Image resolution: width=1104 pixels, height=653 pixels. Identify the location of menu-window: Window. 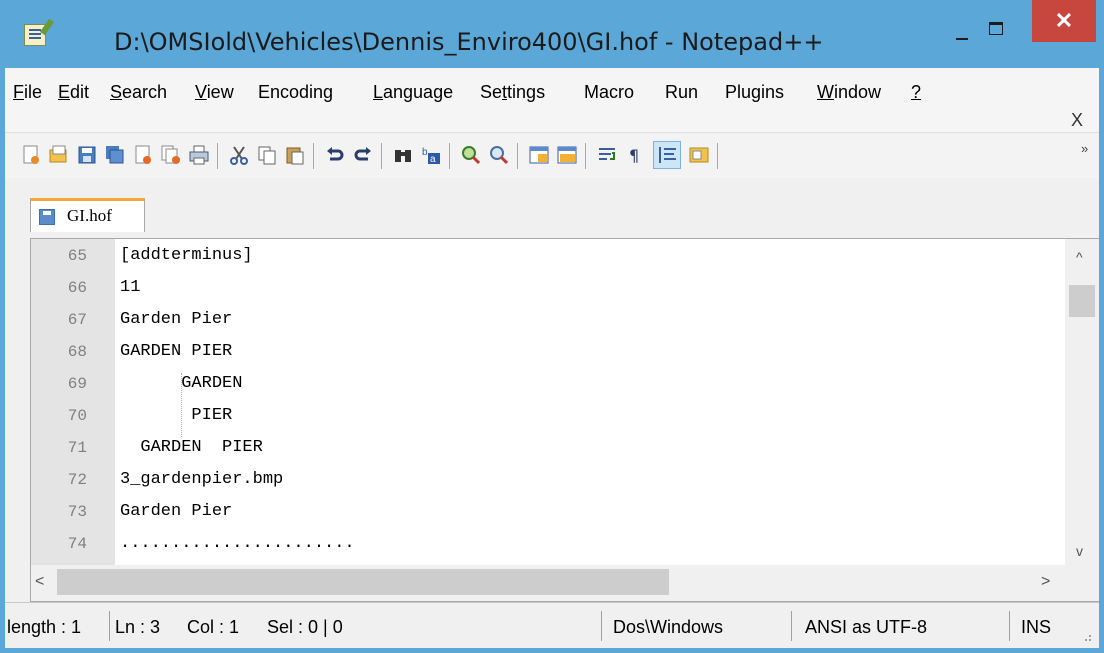
(849, 92).